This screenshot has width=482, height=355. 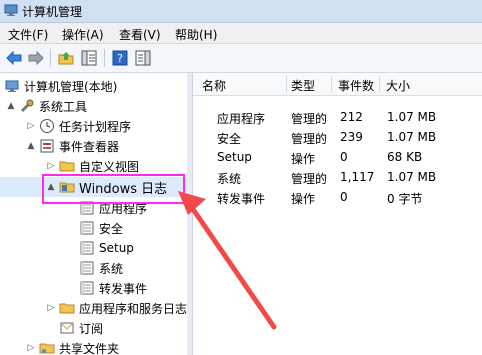 I want to click on cell-name: 应用程序, so click(x=241, y=119).